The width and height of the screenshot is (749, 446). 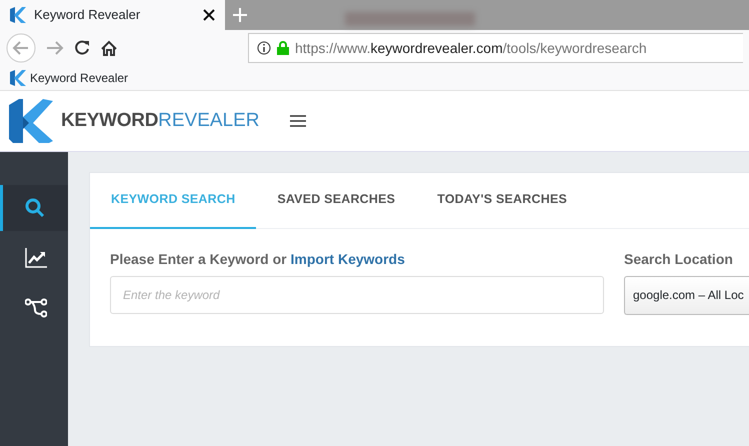 What do you see at coordinates (471, 48) in the screenshot?
I see `url-text: https://www.keywordrevealer.com/tools/keywordresearch` at bounding box center [471, 48].